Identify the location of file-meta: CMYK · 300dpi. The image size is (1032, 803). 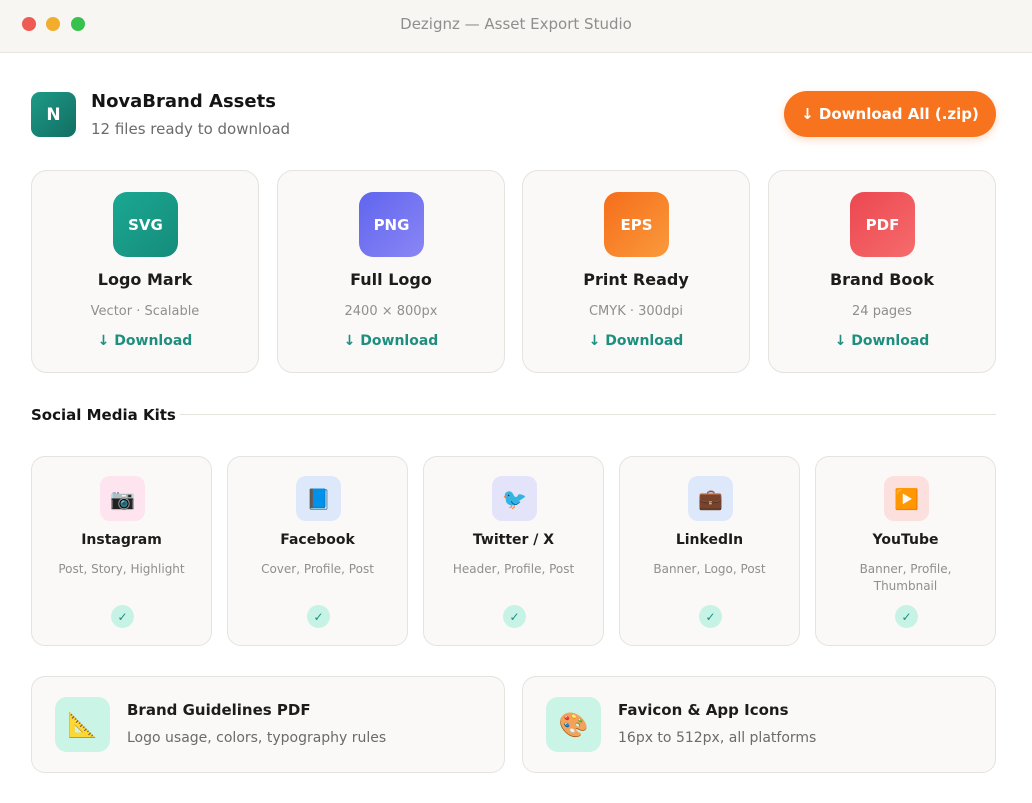
(636, 311).